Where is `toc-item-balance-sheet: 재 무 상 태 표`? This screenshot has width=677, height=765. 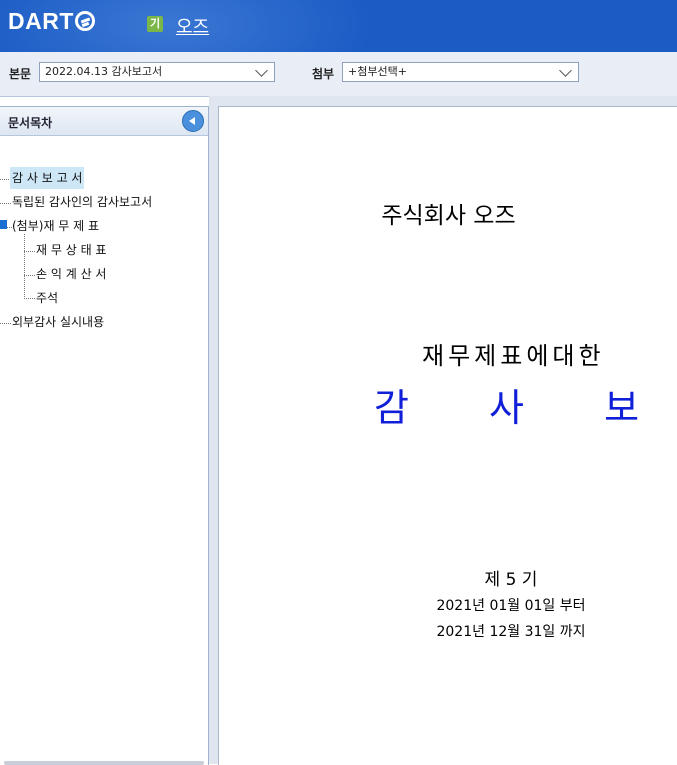 toc-item-balance-sheet: 재 무 상 태 표 is located at coordinates (71, 250).